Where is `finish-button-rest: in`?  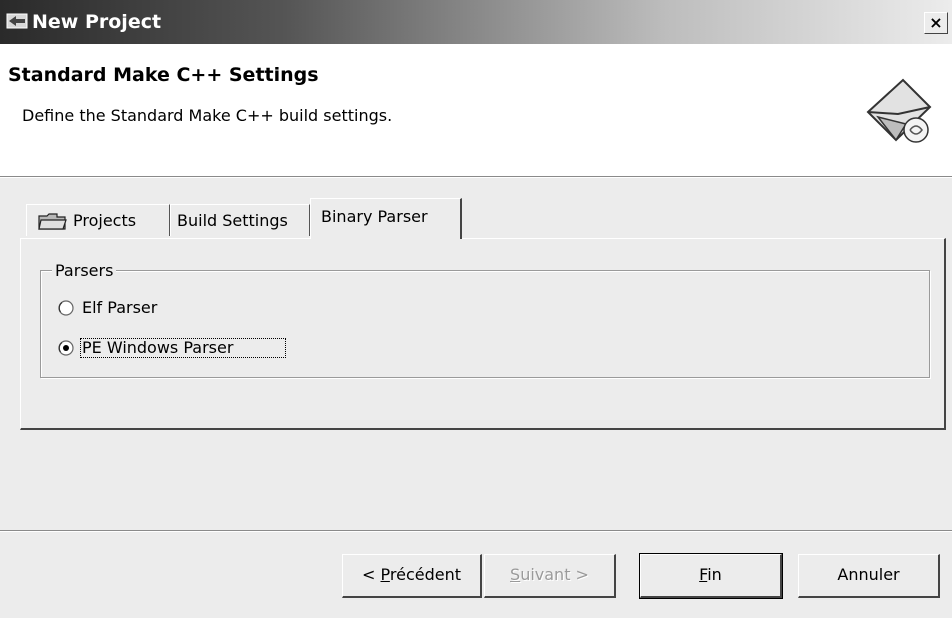
finish-button-rest: in is located at coordinates (714, 574).